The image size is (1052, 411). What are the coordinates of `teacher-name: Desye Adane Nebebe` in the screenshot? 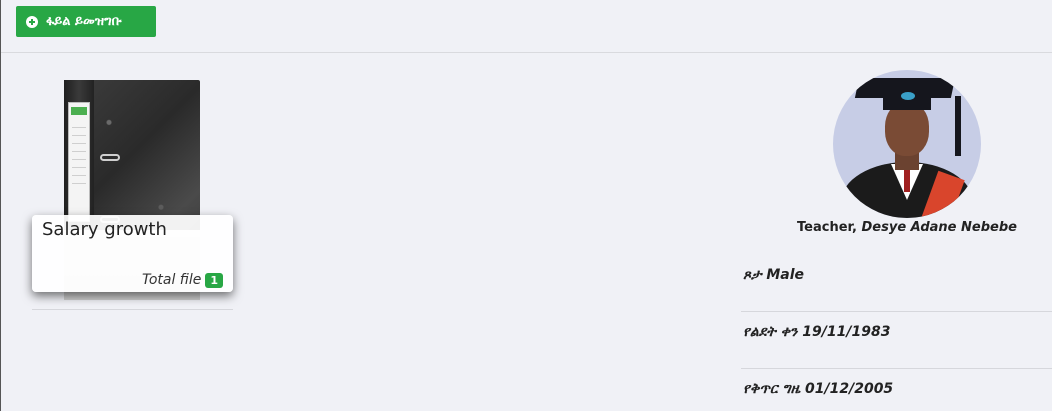 It's located at (939, 227).